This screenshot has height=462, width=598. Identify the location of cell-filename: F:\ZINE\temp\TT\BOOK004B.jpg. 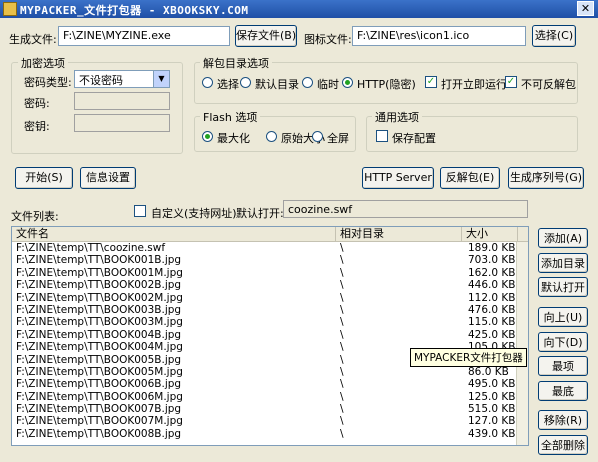
(99, 334).